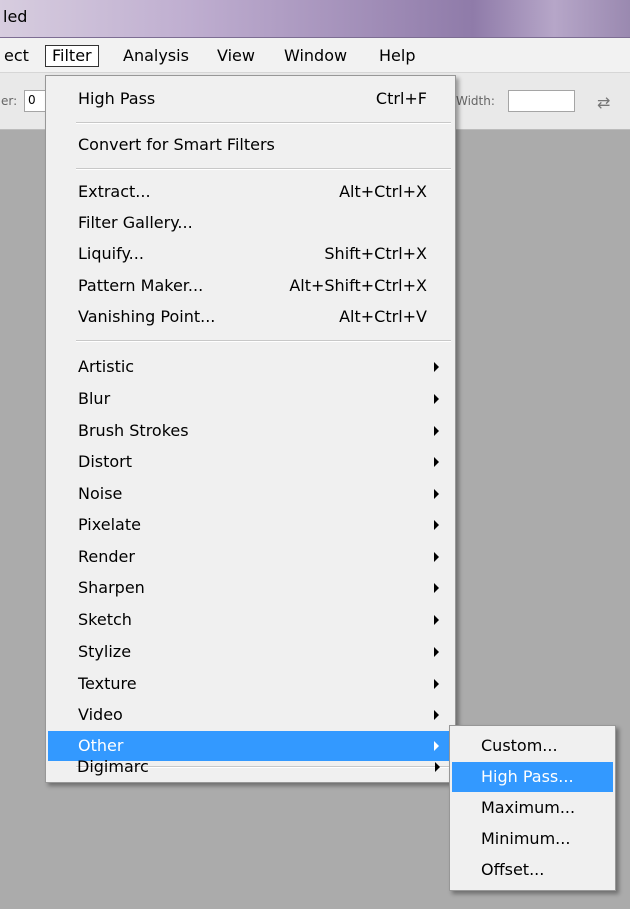 The width and height of the screenshot is (630, 909). Describe the element at coordinates (358, 285) in the screenshot. I see `menu-item-shortcut: Alt+Shift+Ctrl+X` at that location.